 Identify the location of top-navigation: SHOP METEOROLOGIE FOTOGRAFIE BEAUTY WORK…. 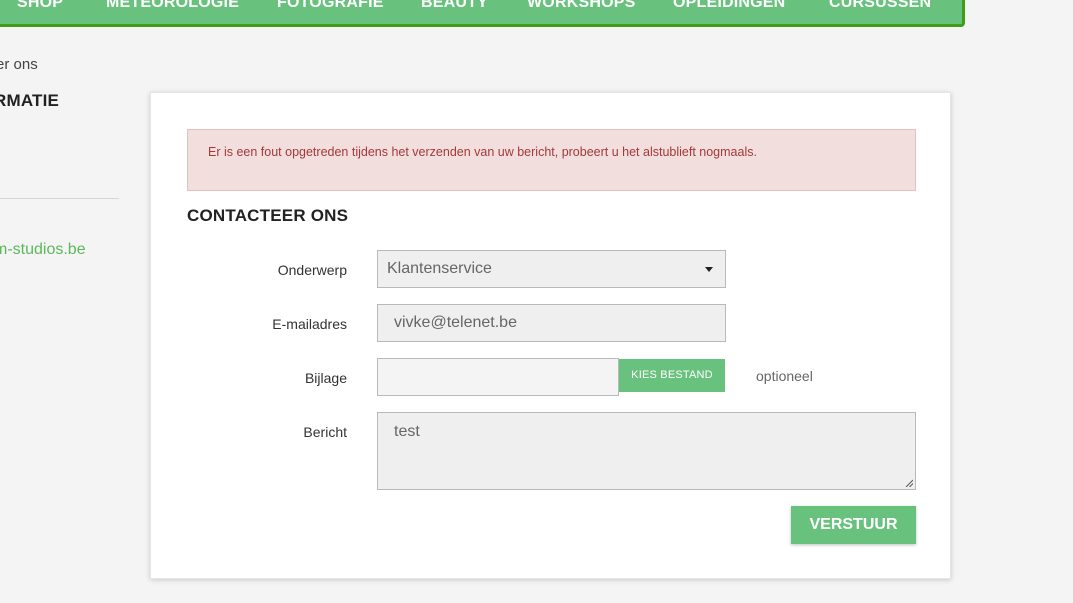
(482, 13).